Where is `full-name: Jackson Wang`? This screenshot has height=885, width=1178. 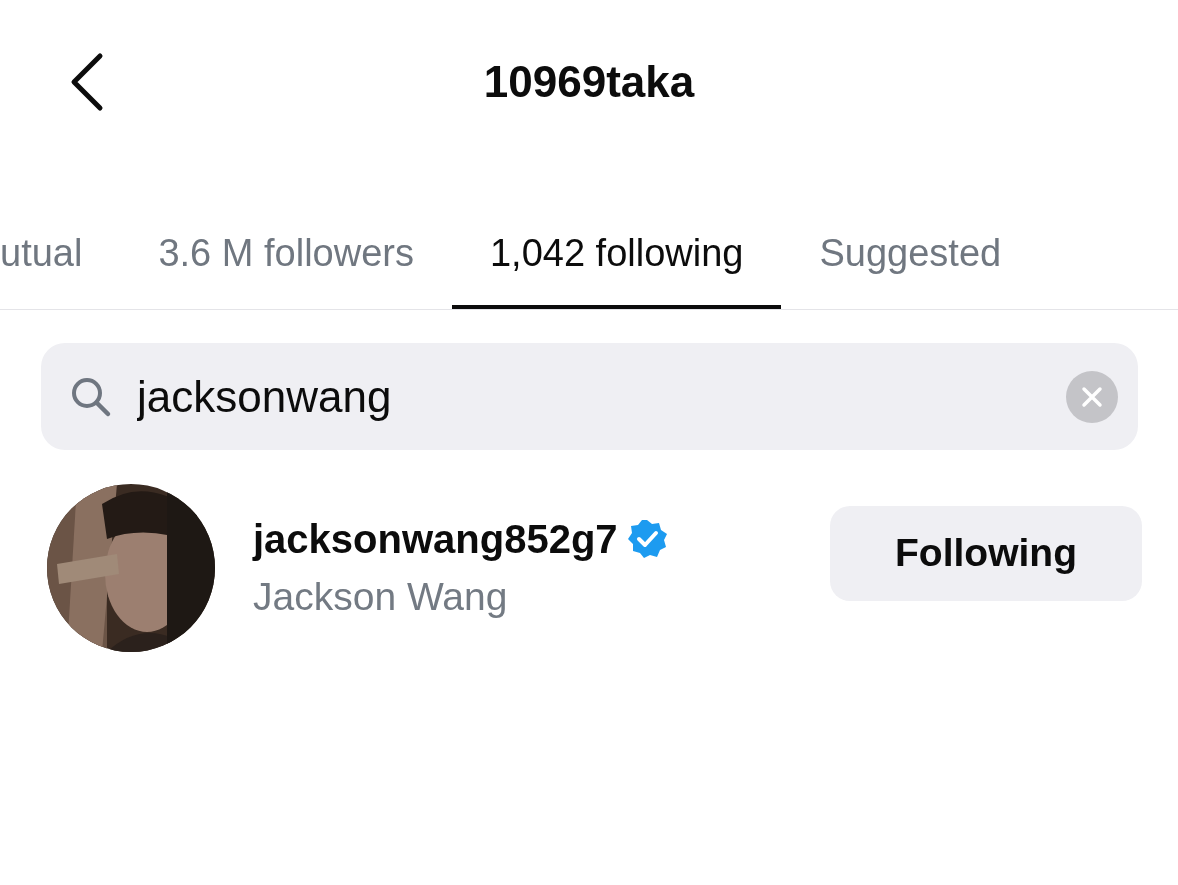
full-name: Jackson Wang is located at coordinates (381, 597).